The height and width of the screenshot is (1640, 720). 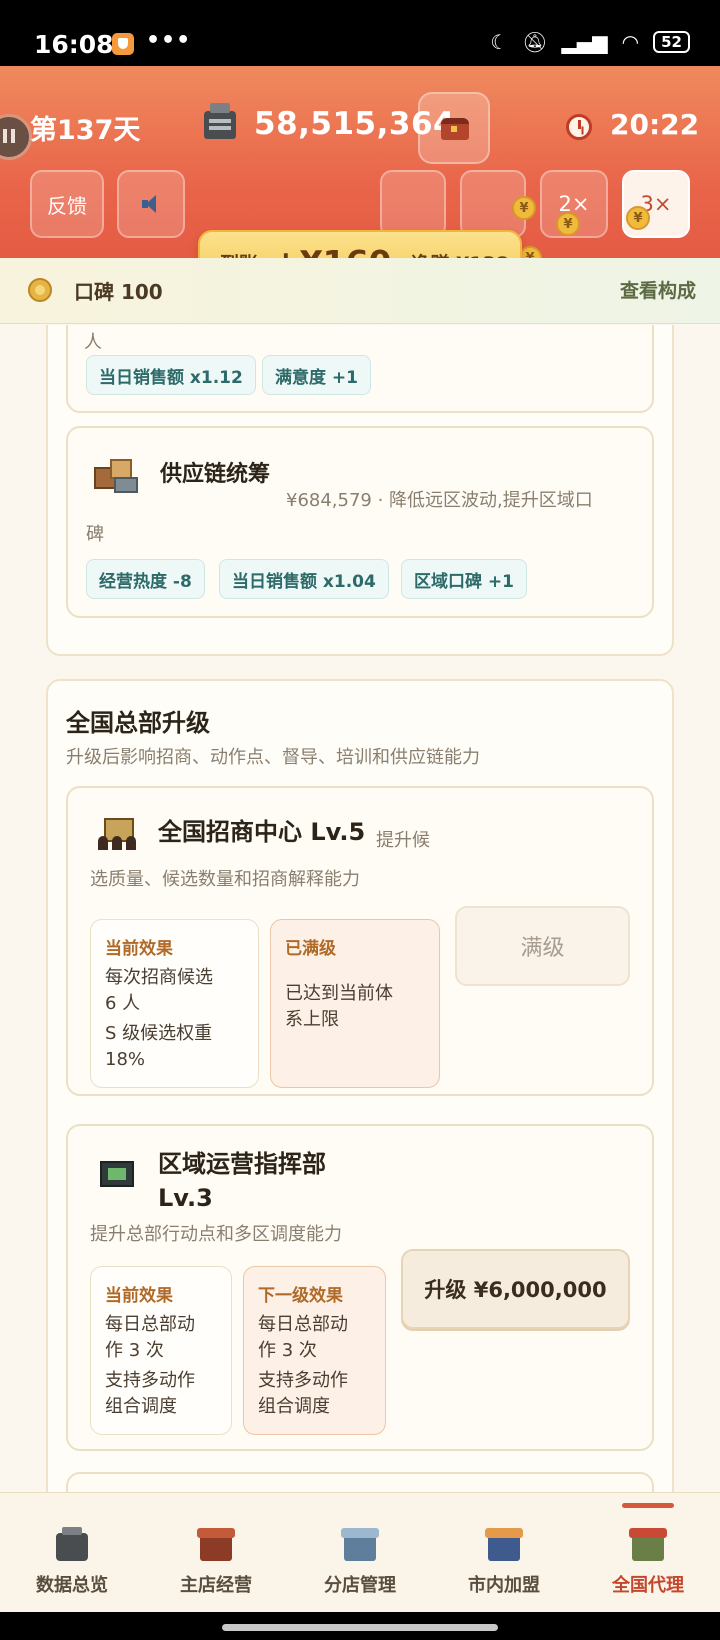 What do you see at coordinates (403, 840) in the screenshot?
I see `upgrade-desc-inline: 提升候` at bounding box center [403, 840].